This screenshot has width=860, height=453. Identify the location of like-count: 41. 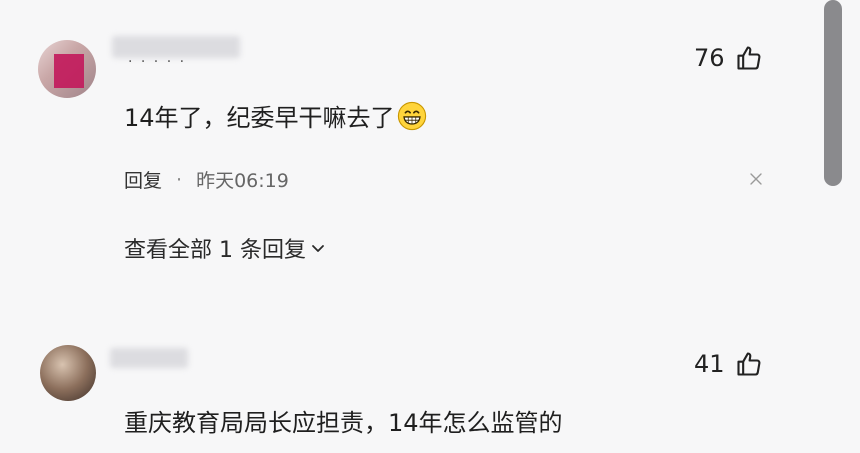
(709, 364).